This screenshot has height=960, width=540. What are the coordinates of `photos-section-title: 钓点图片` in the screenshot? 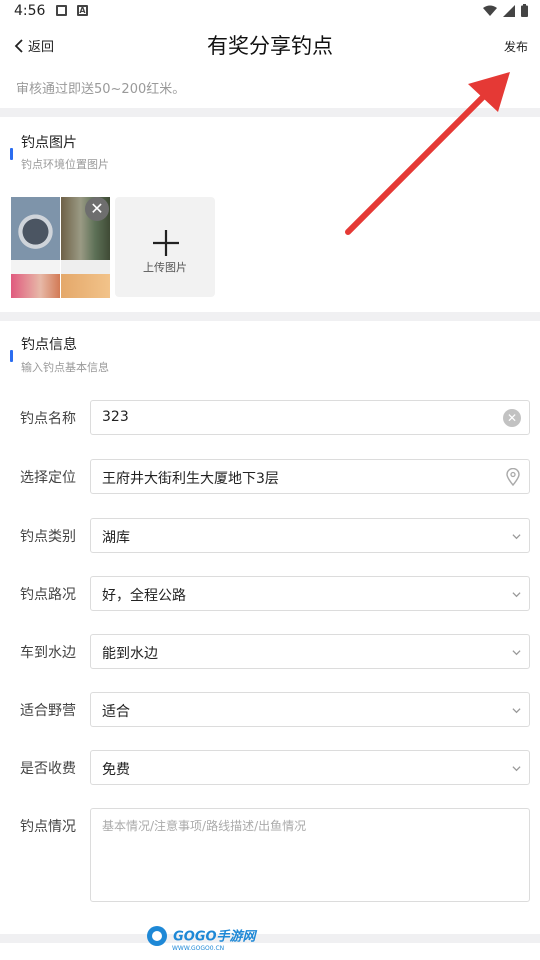 It's located at (49, 143).